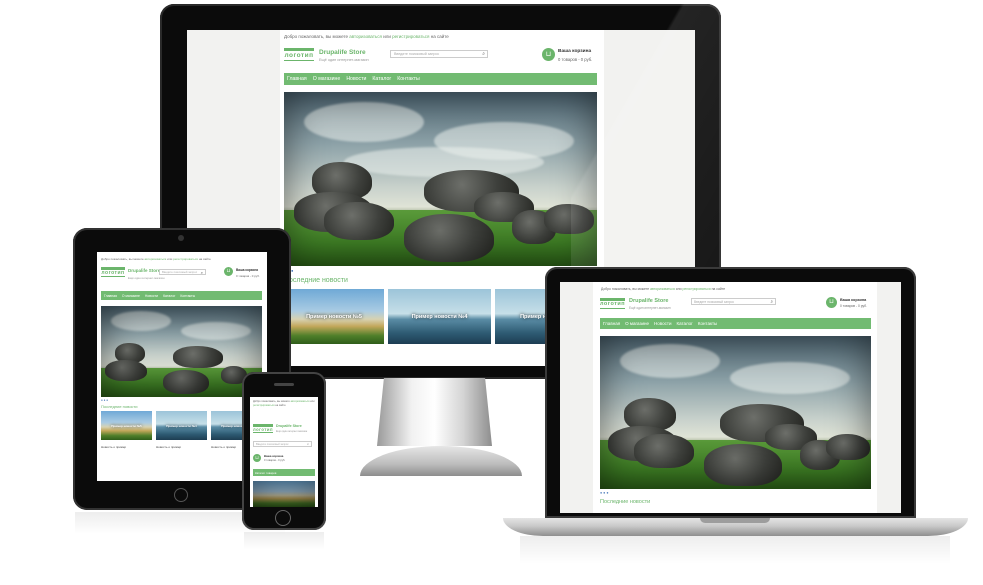 The height and width of the screenshot is (585, 983). I want to click on laptop-reflection, so click(735, 550).